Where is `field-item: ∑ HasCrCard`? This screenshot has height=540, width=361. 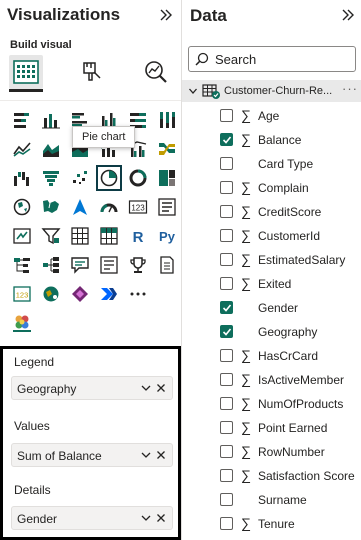 field-item: ∑ HasCrCard is located at coordinates (271, 356).